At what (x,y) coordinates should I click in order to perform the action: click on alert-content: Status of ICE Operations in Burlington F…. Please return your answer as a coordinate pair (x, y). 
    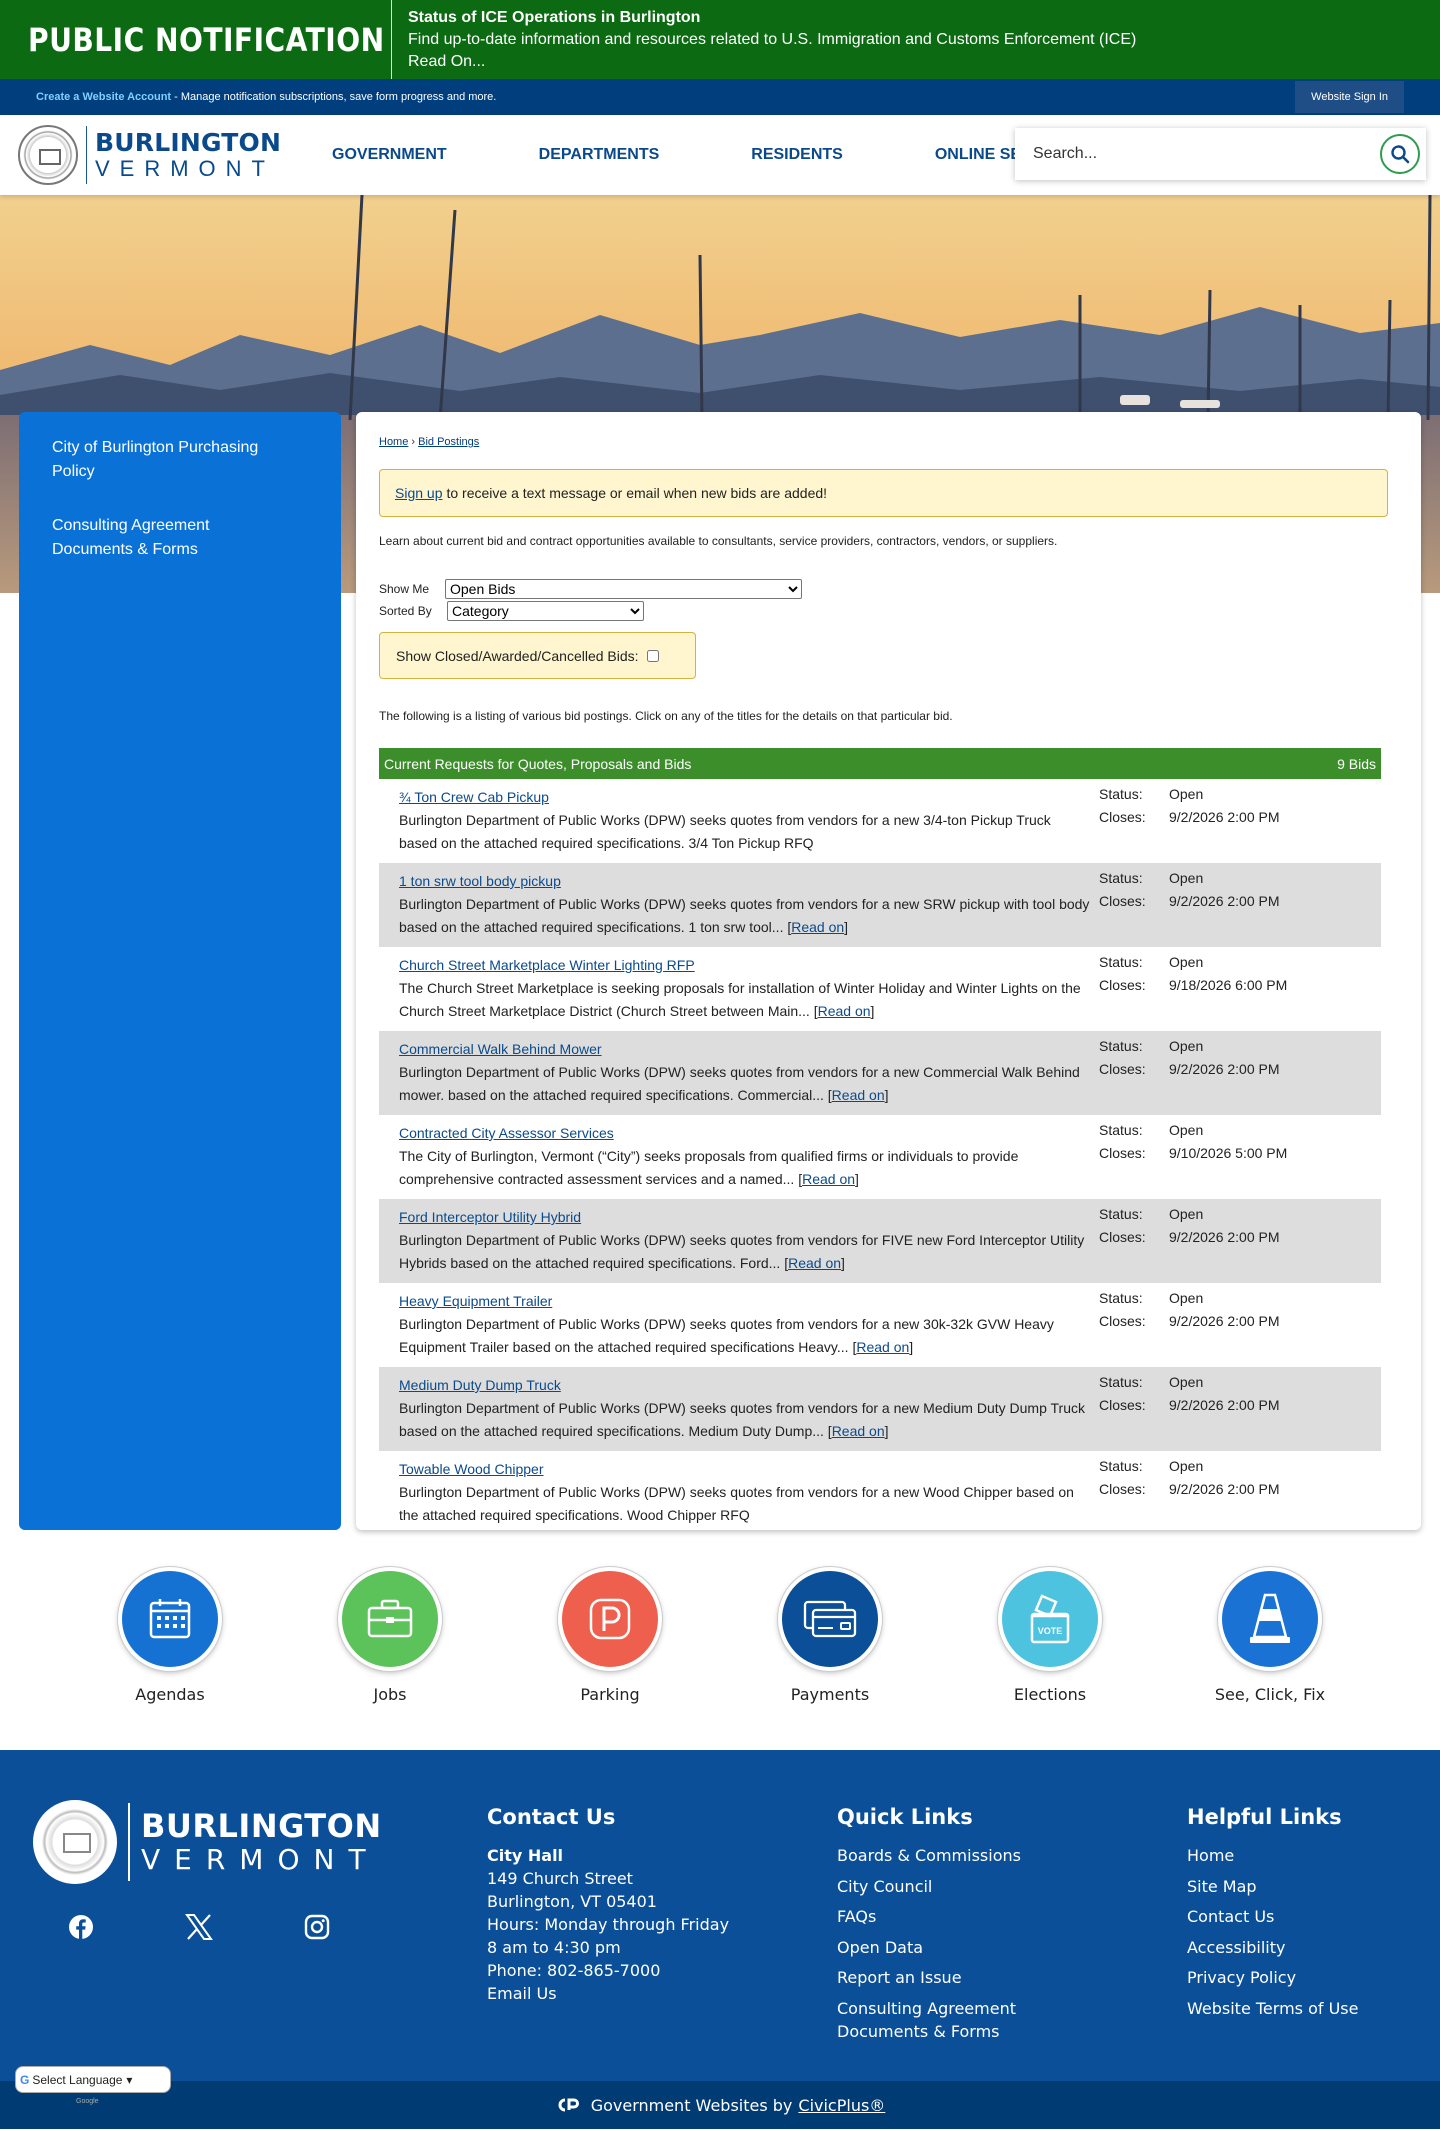
    Looking at the image, I should click on (764, 40).